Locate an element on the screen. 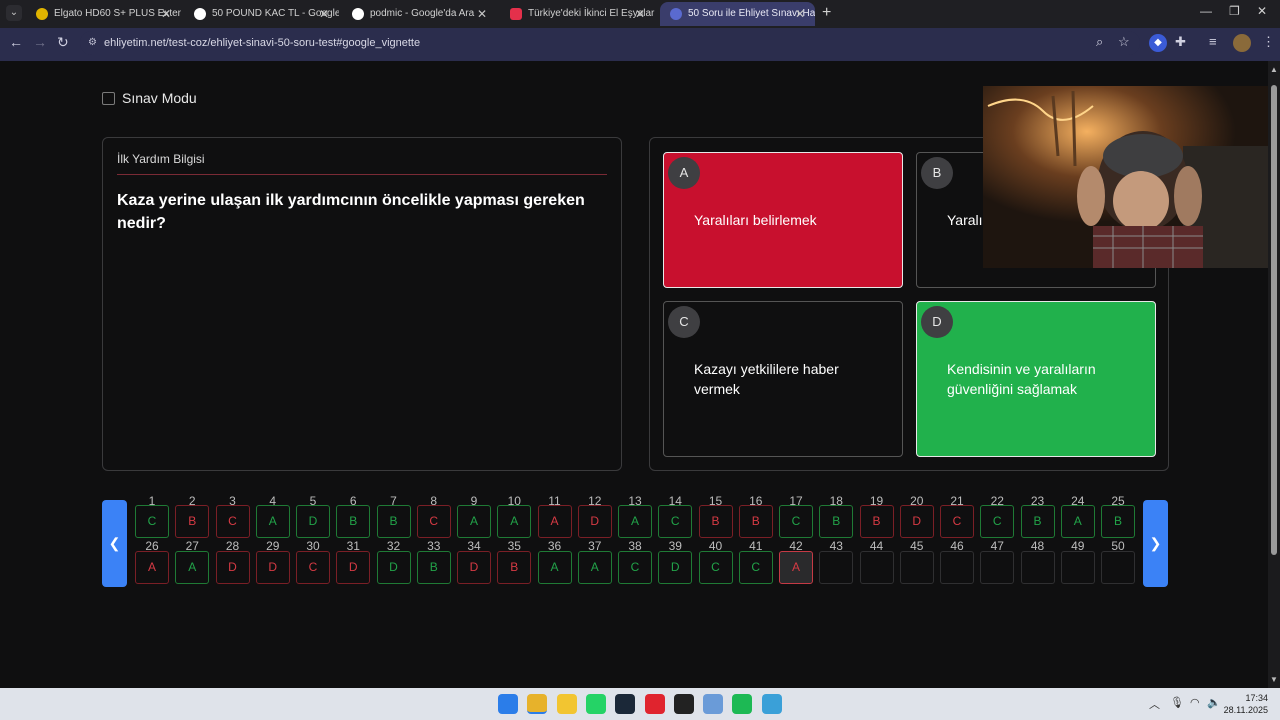  zoom-icon: ⌕ is located at coordinates (1099, 42).